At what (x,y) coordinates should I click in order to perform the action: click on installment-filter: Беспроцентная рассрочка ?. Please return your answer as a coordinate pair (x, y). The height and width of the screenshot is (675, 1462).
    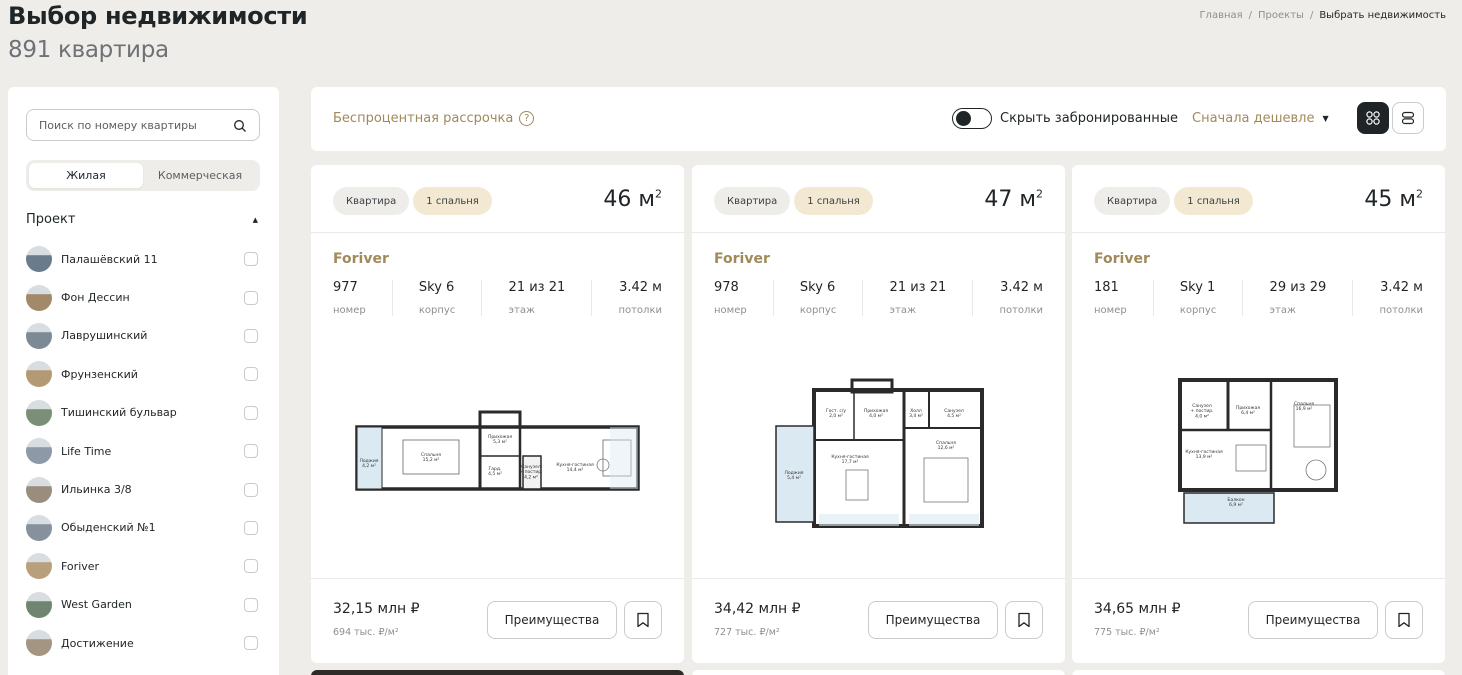
    Looking at the image, I should click on (434, 118).